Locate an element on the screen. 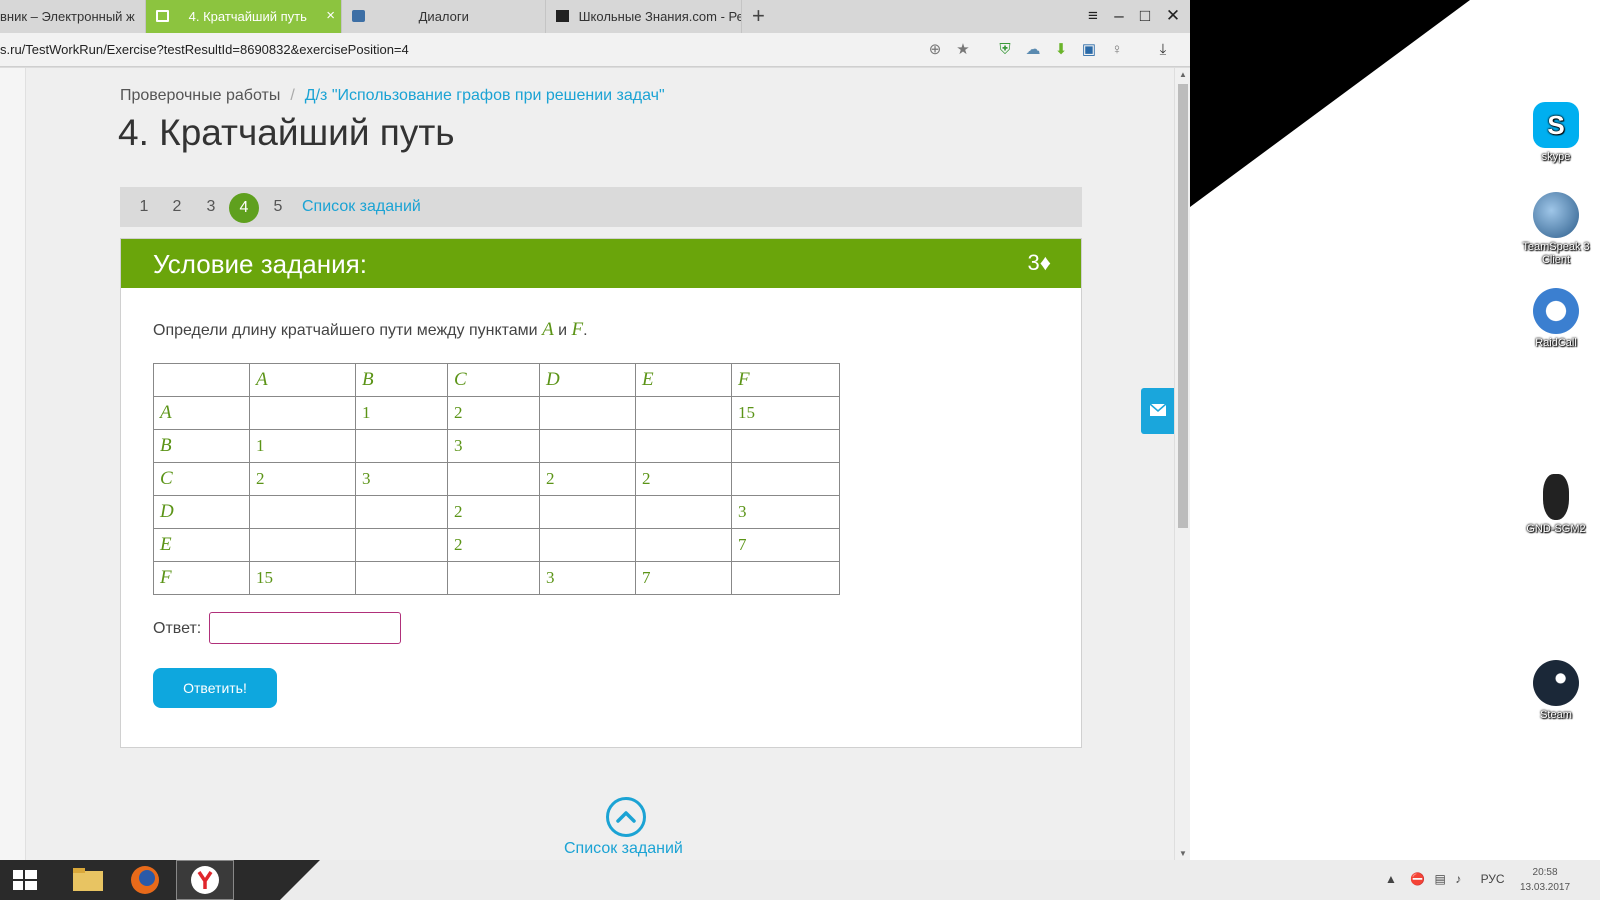  desktop-icon-teamspeak: TeamSpeak 3 Client is located at coordinates (1556, 229).